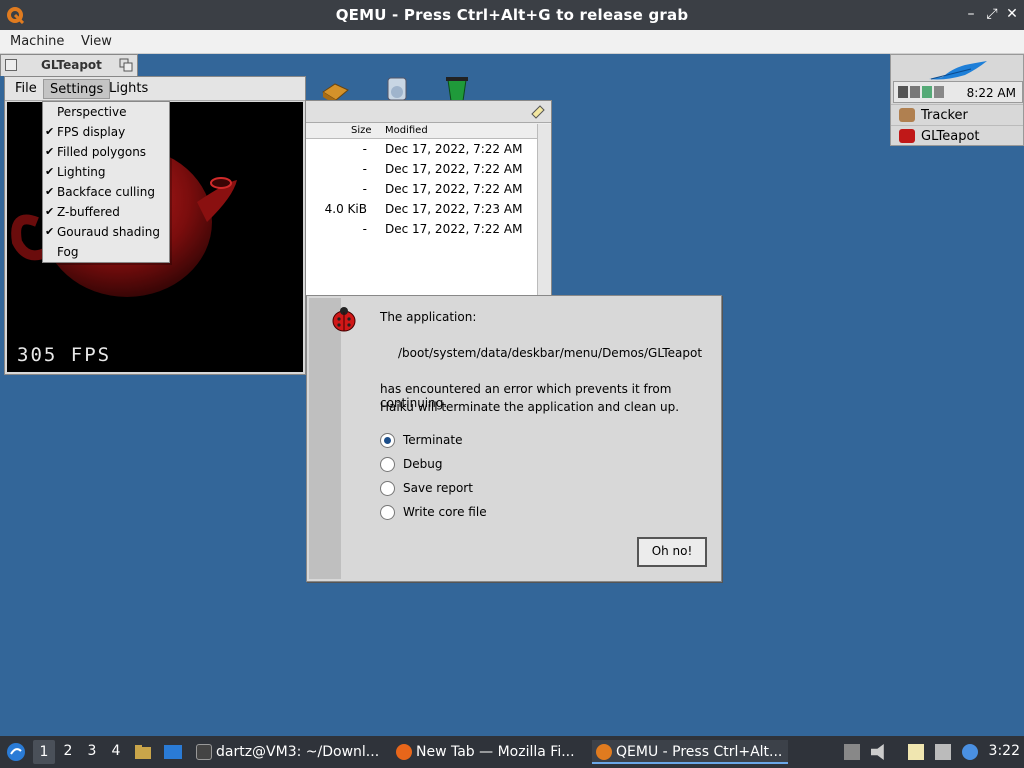 This screenshot has width=1024, height=768. What do you see at coordinates (916, 752) in the screenshot?
I see `clipboard-icon` at bounding box center [916, 752].